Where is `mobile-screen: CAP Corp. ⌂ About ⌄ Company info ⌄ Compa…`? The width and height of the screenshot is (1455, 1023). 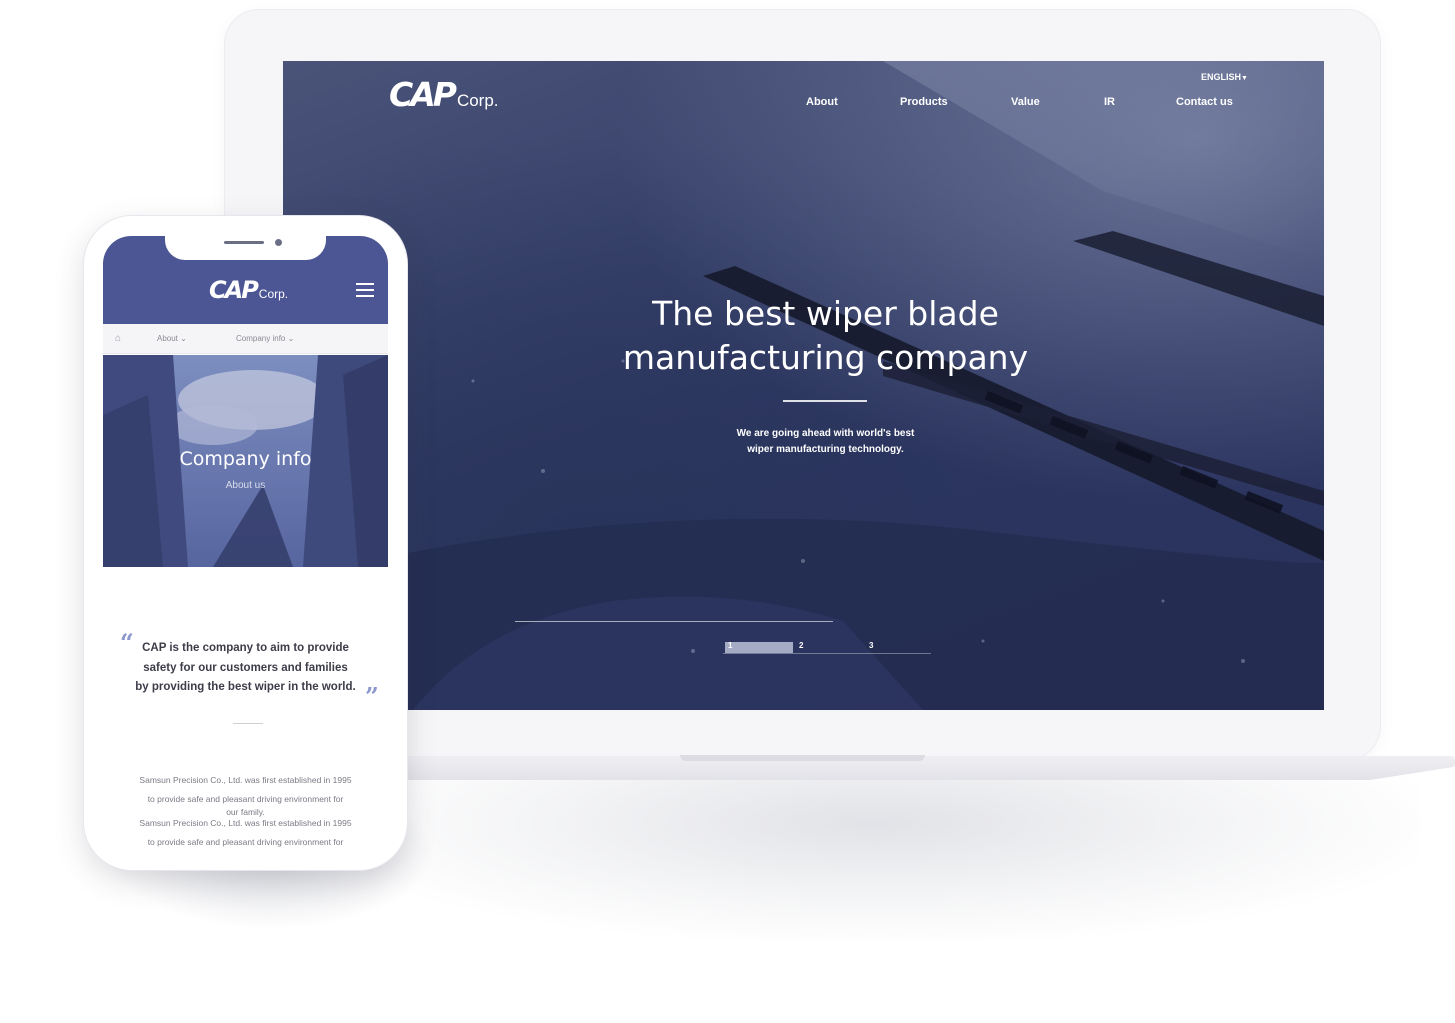
mobile-screen: CAP Corp. ⌂ About ⌄ Company info ⌄ Compa… is located at coordinates (245, 548).